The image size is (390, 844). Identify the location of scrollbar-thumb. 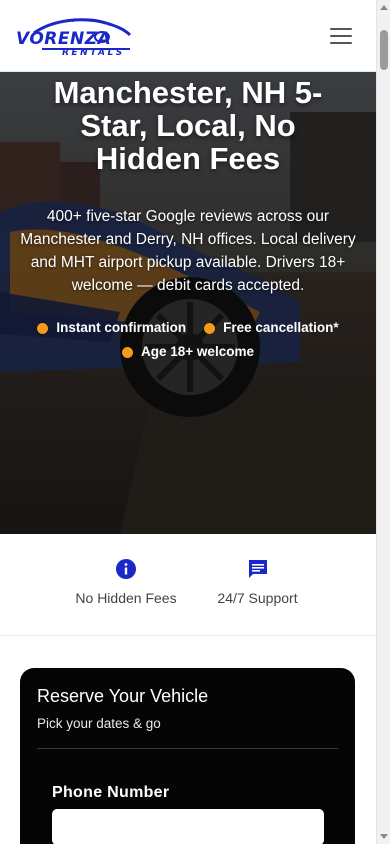
(384, 50).